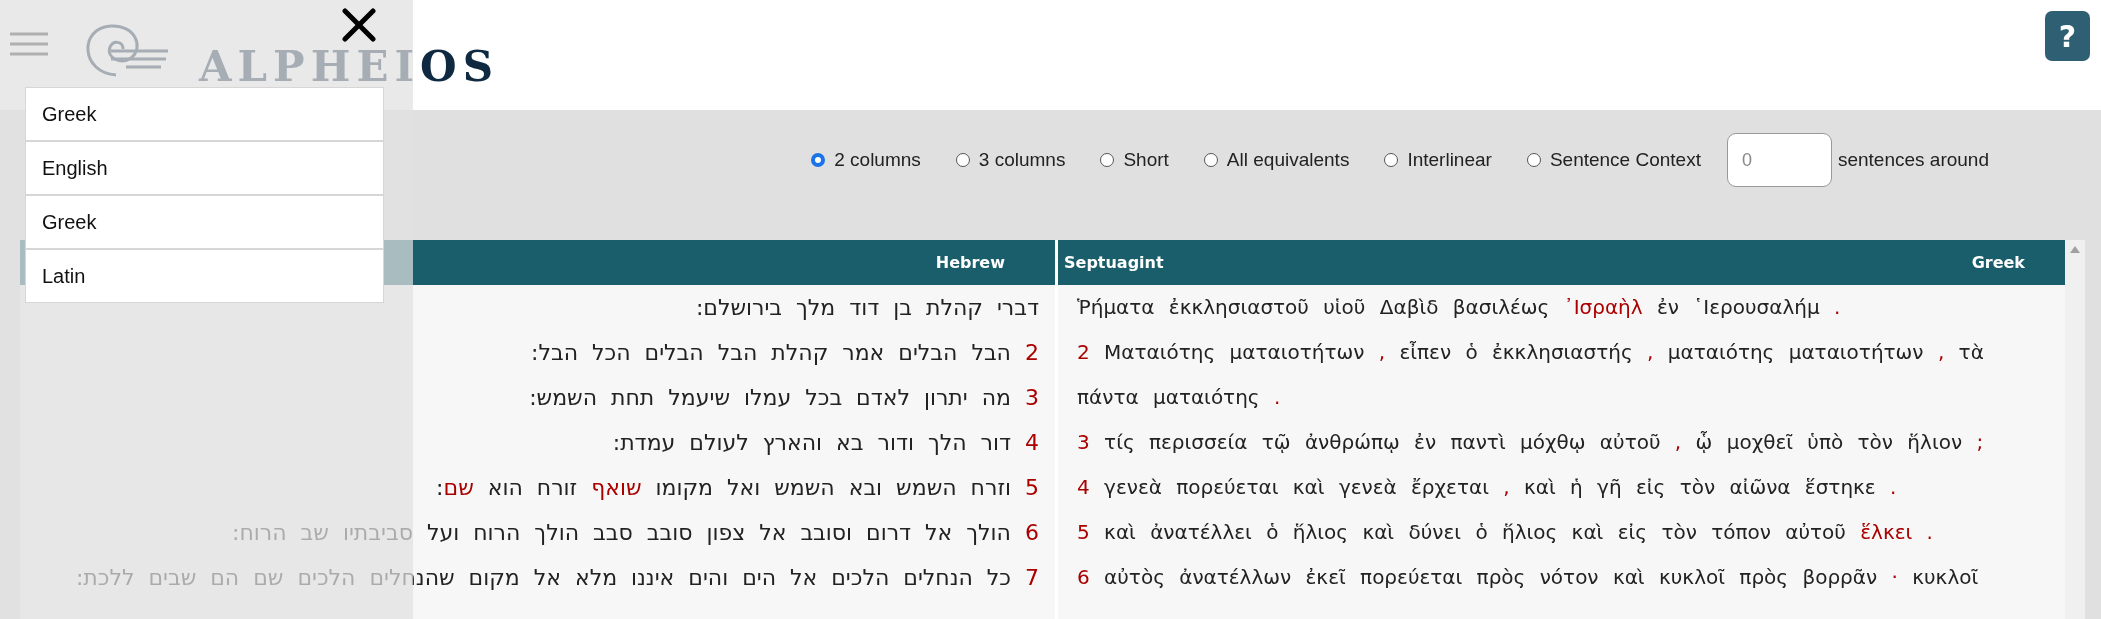  I want to click on verse-text: 4 γενεὰ πορεύεται καὶ γενεὰ ἔρχεται , καὶ ἡ γῆ εἰς τὸν αἰῶνα ἕστηκε ., so click(1487, 487).